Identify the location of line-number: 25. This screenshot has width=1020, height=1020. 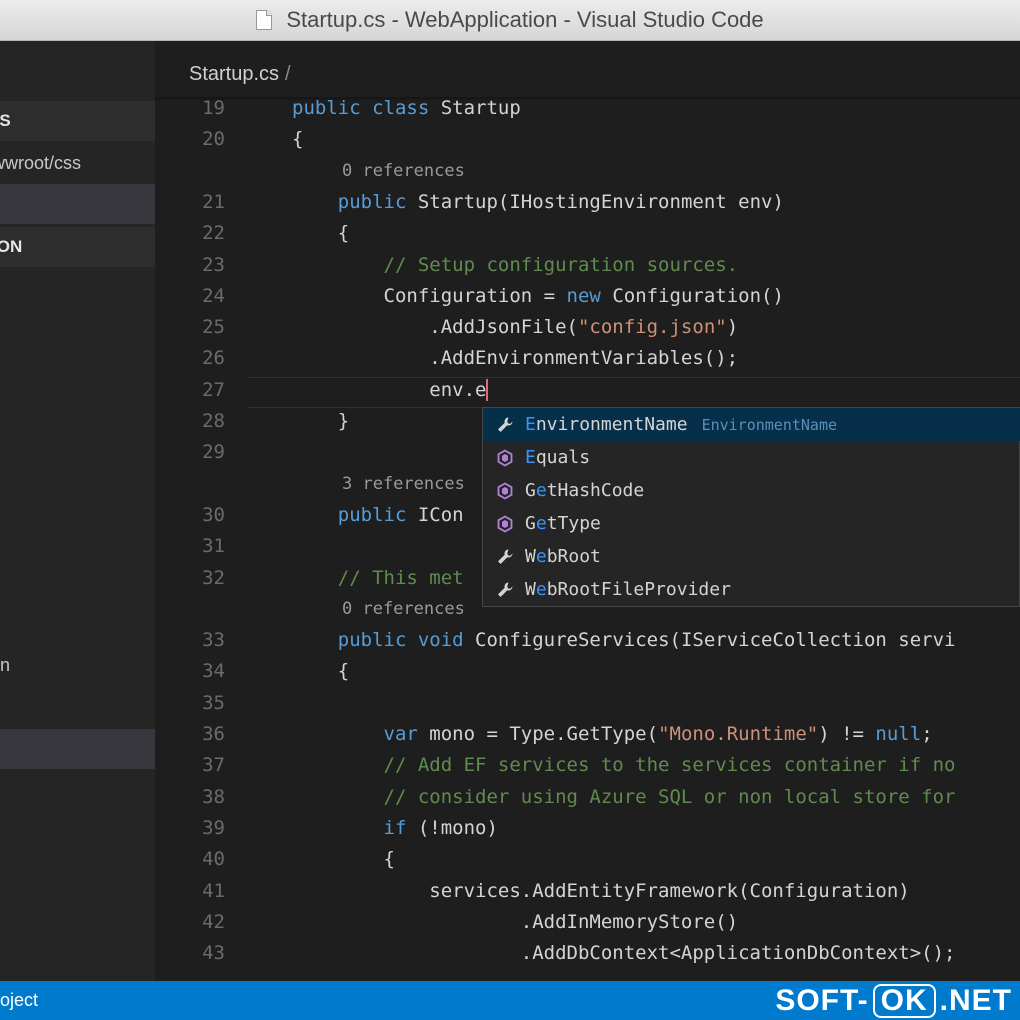
(213, 327).